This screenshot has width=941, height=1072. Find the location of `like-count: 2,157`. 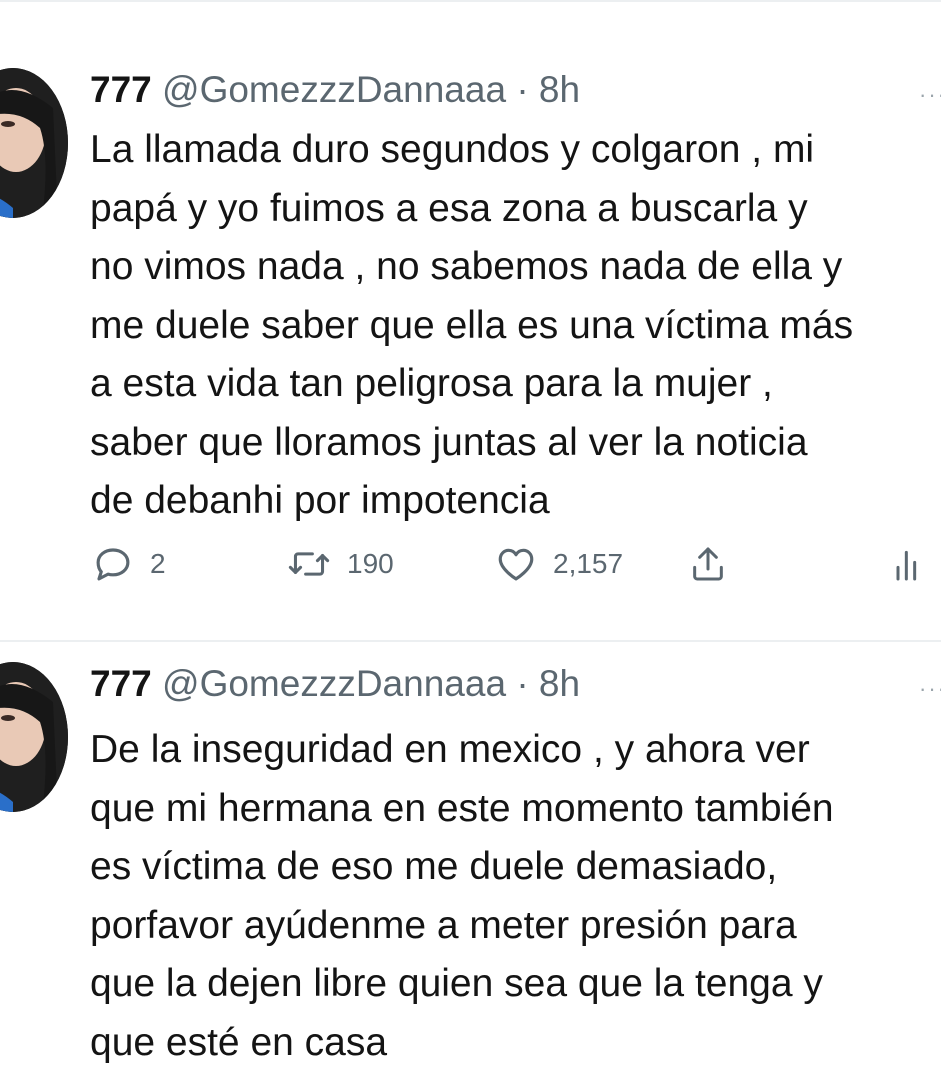

like-count: 2,157 is located at coordinates (588, 563).